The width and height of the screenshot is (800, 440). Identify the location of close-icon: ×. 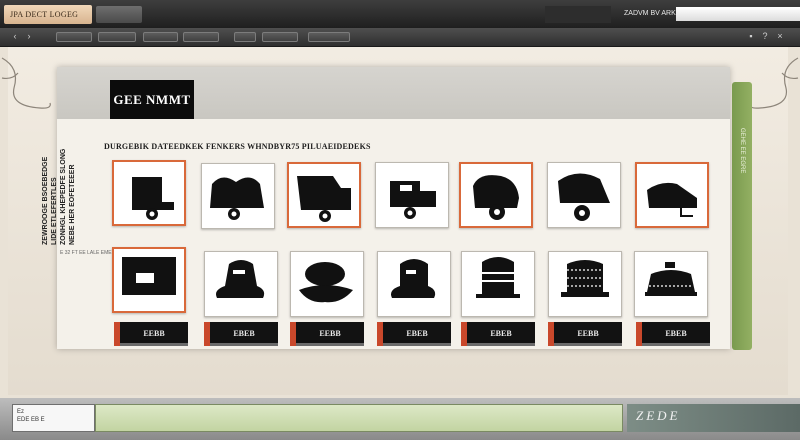
(780, 36).